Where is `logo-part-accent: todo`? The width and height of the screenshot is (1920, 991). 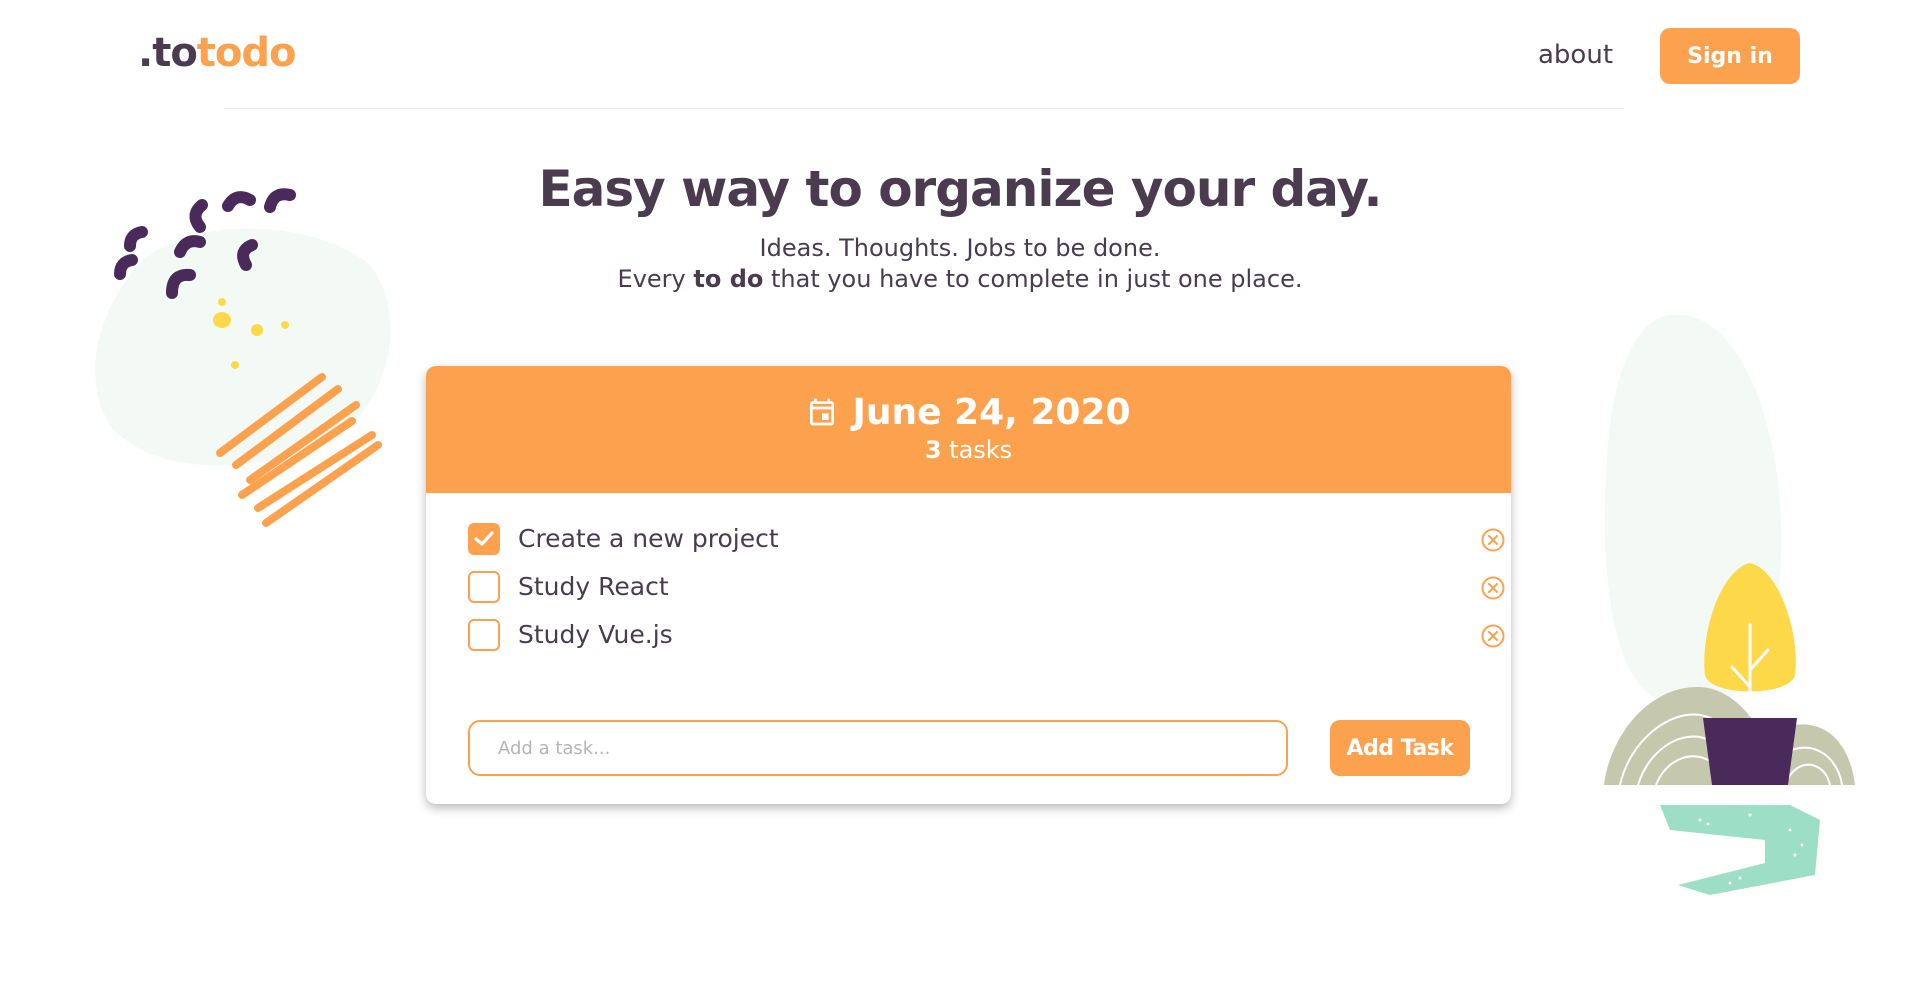 logo-part-accent: todo is located at coordinates (246, 53).